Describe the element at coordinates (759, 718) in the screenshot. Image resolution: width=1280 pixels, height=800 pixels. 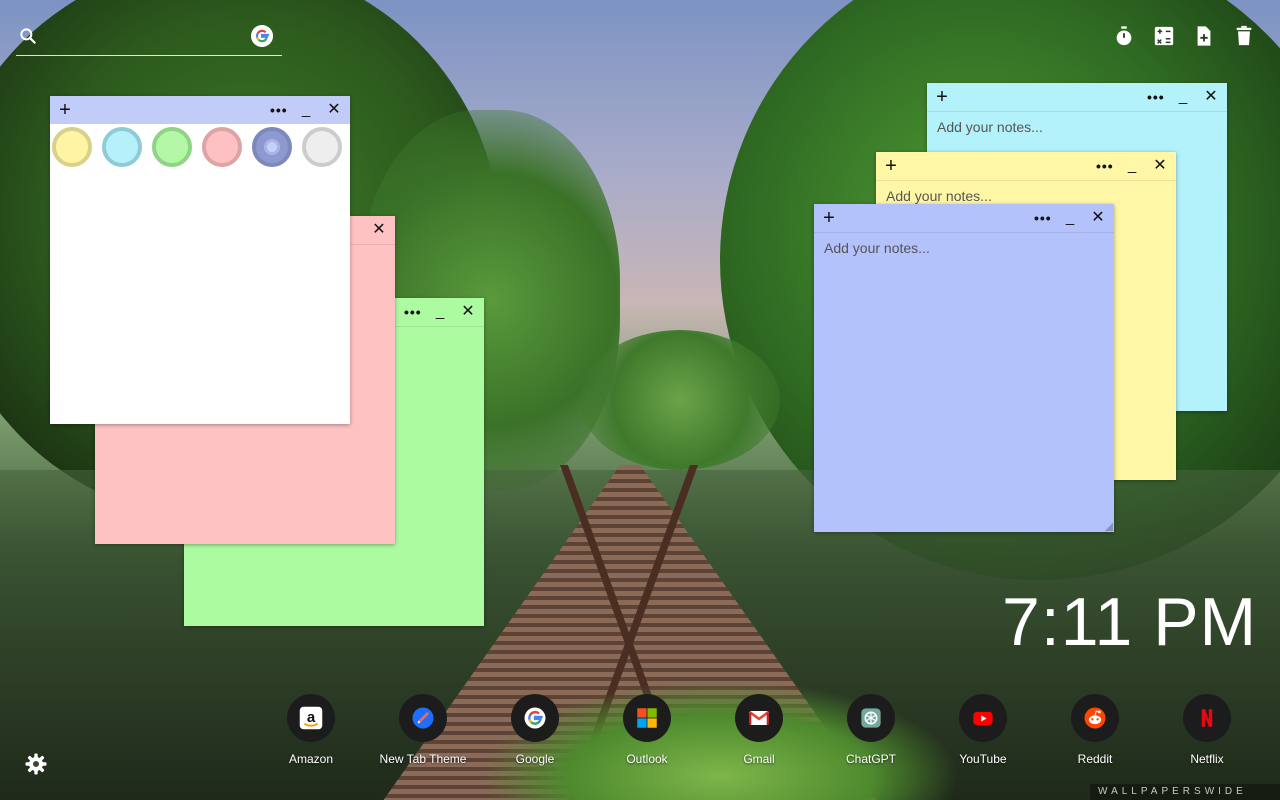
I see `gmail-icon` at that location.